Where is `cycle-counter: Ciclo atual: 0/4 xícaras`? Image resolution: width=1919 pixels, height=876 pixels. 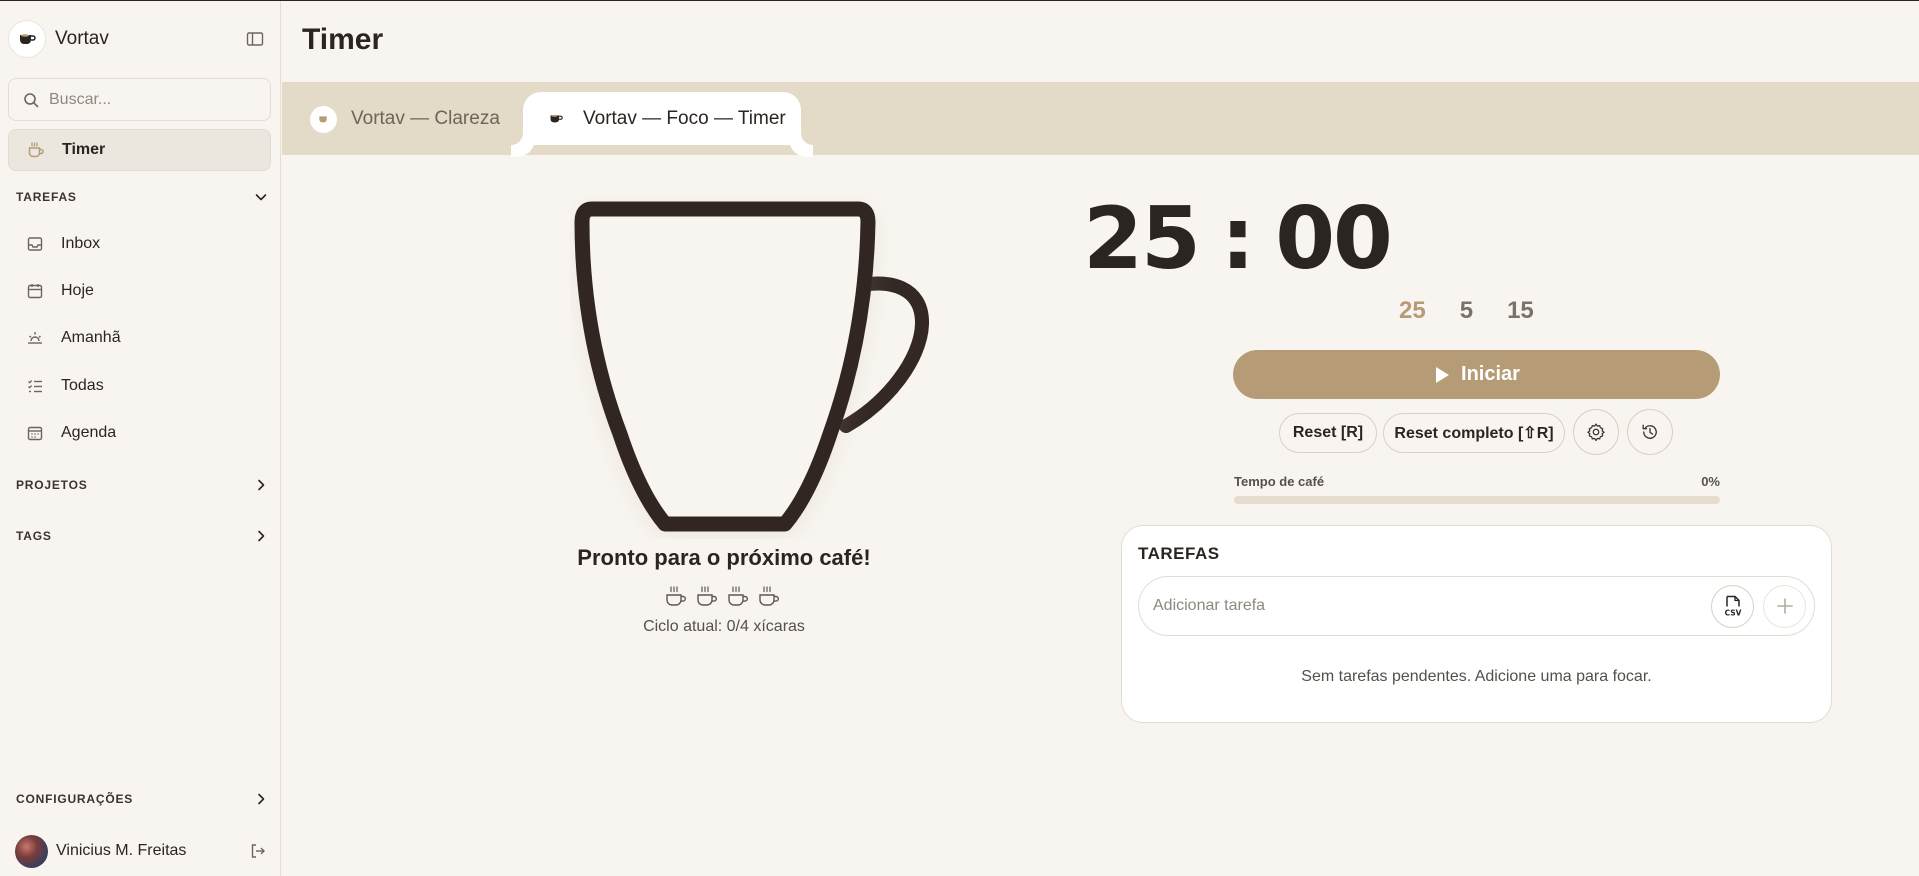
cycle-counter: Ciclo atual: 0/4 xícaras is located at coordinates (724, 626).